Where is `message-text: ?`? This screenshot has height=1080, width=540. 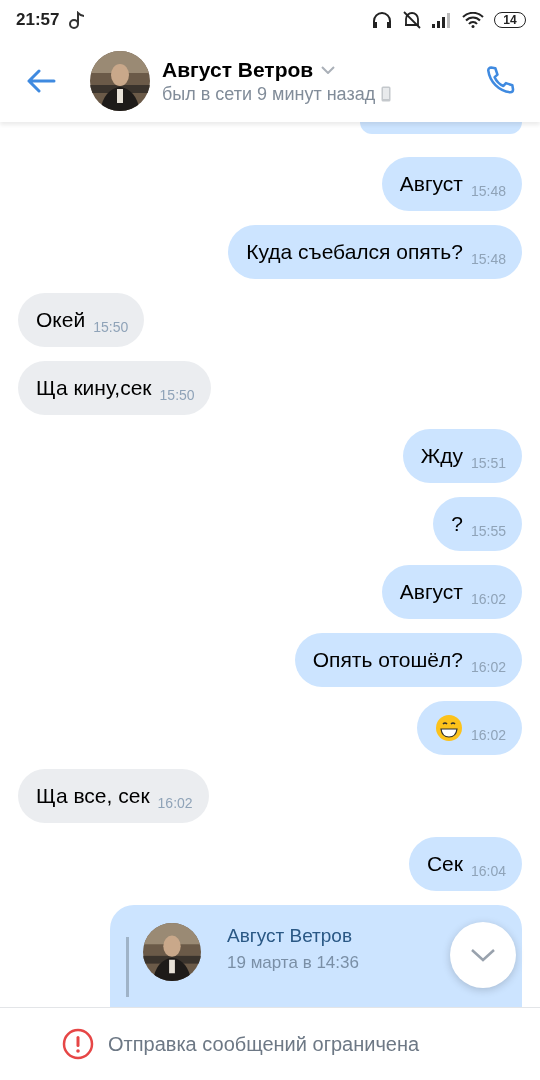
message-text: ? is located at coordinates (457, 524).